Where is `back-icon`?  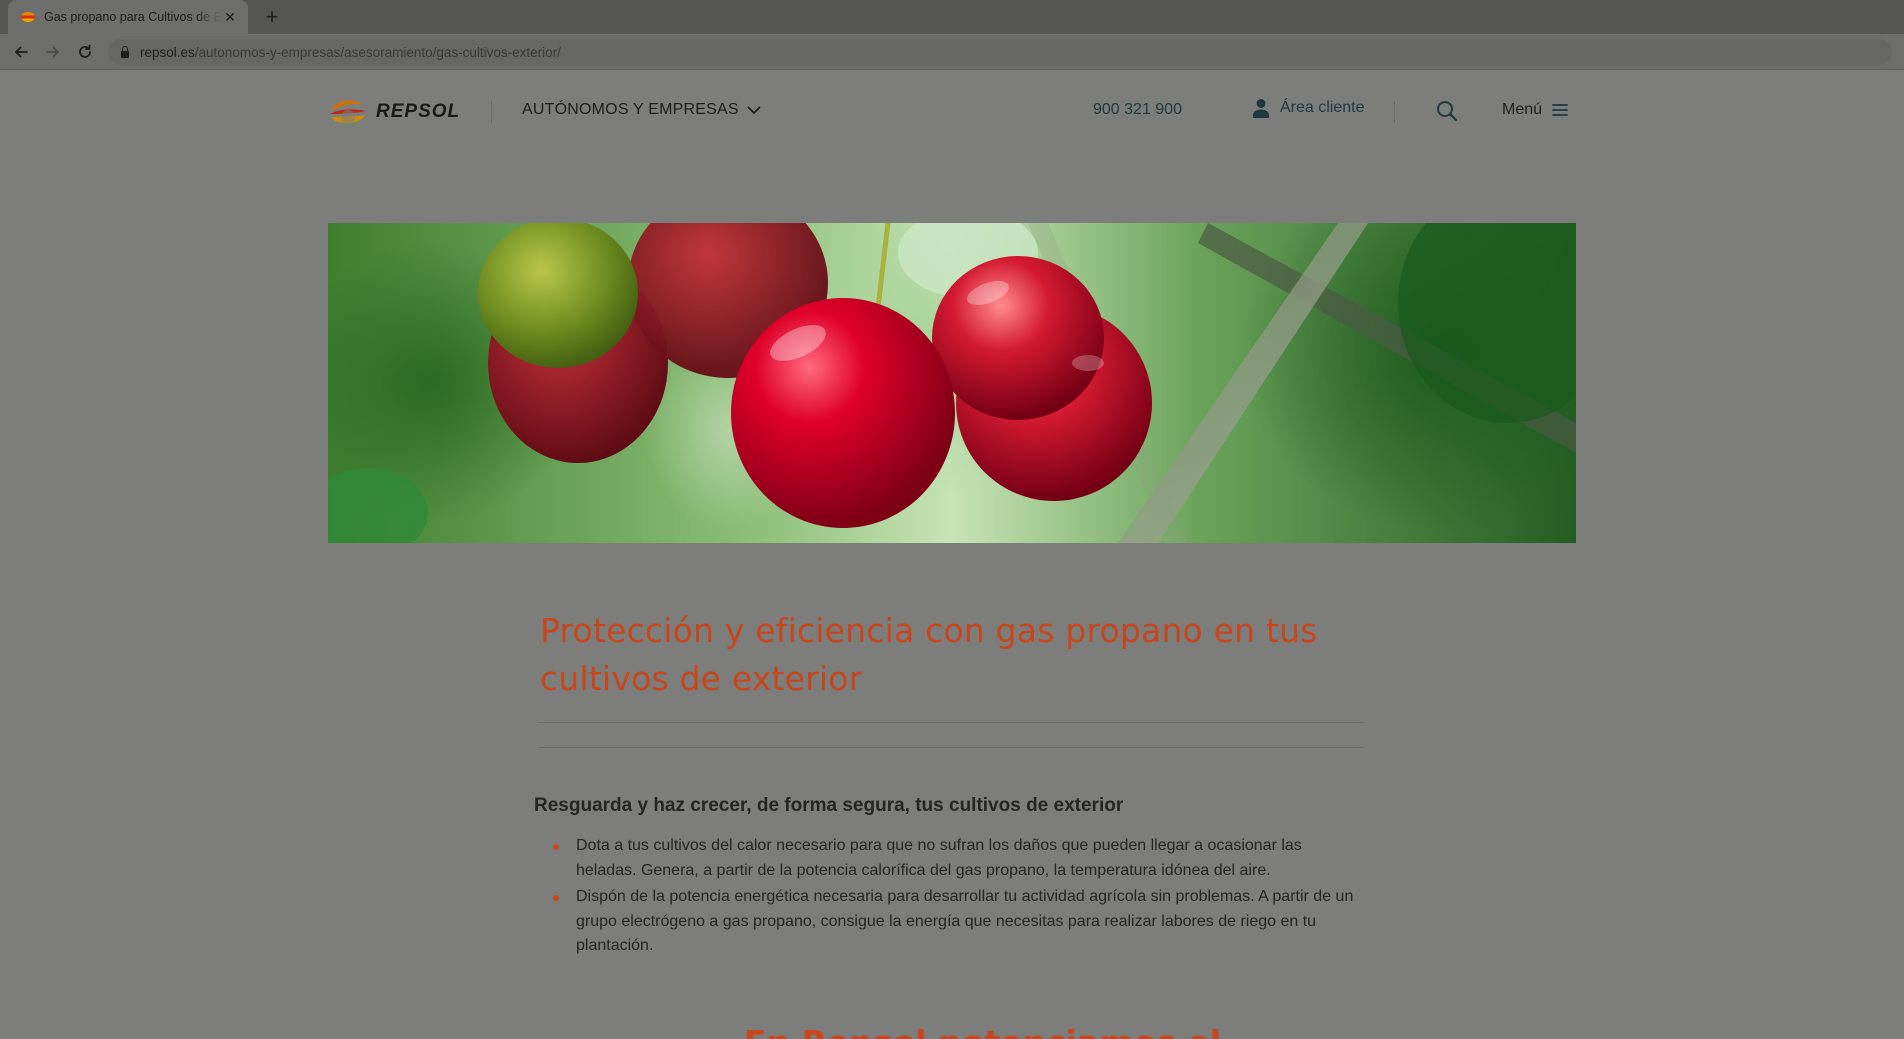
back-icon is located at coordinates (21, 52).